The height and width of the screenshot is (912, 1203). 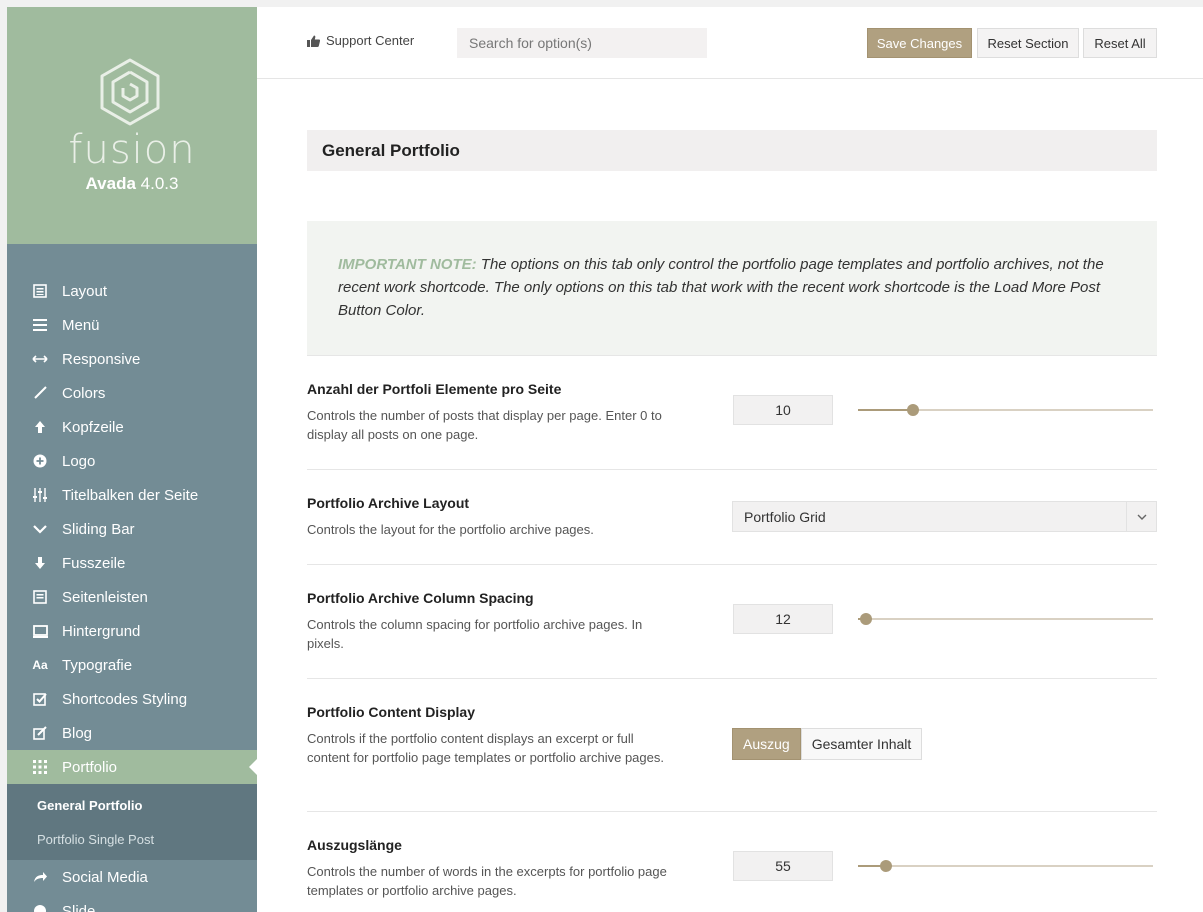 What do you see at coordinates (1120, 43) in the screenshot?
I see `reset-all-button: Reset All` at bounding box center [1120, 43].